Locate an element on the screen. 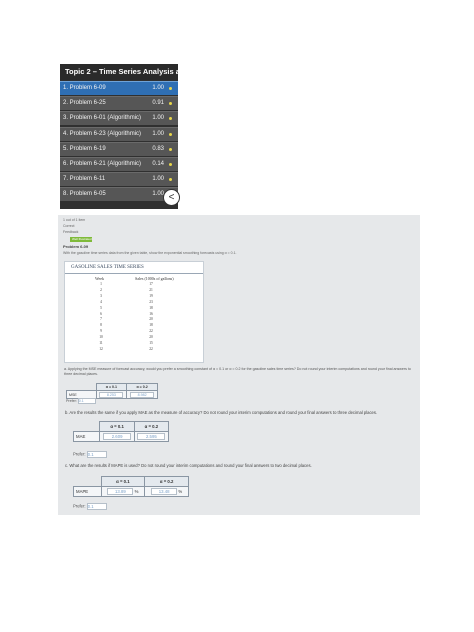 The height and width of the screenshot is (632, 474). problem-label: 6. Problem 6-21 (Algorithmic) is located at coordinates (102, 163).